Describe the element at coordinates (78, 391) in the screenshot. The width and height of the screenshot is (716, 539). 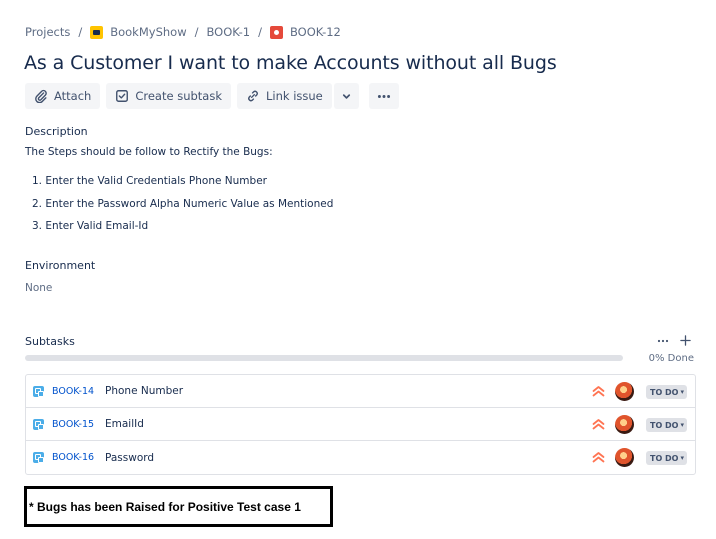
I see `subtask-key: BOOK-14` at that location.